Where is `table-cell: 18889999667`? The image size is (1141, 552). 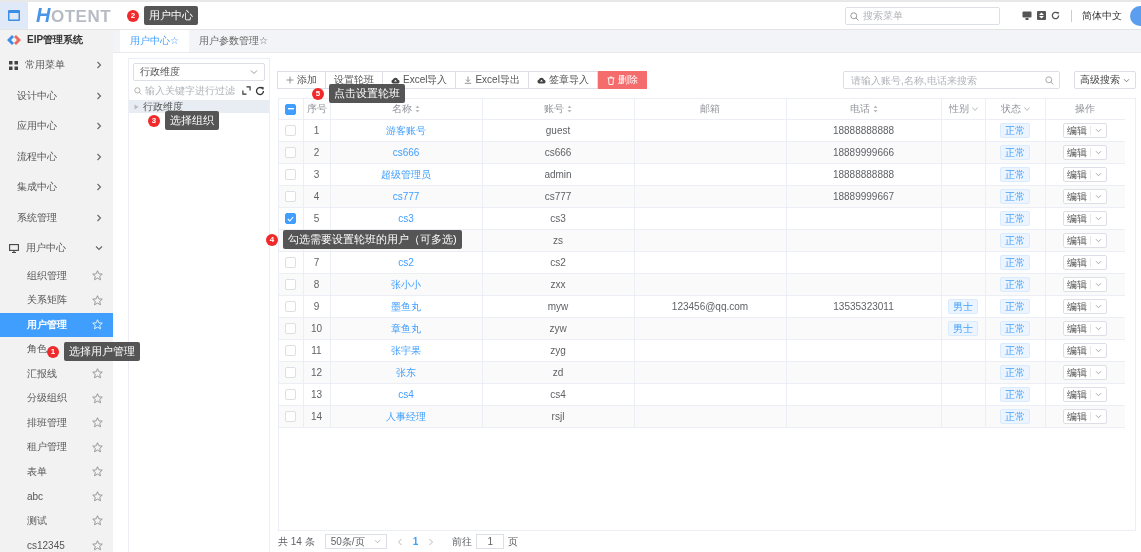
table-cell: 18889999667 is located at coordinates (863, 196).